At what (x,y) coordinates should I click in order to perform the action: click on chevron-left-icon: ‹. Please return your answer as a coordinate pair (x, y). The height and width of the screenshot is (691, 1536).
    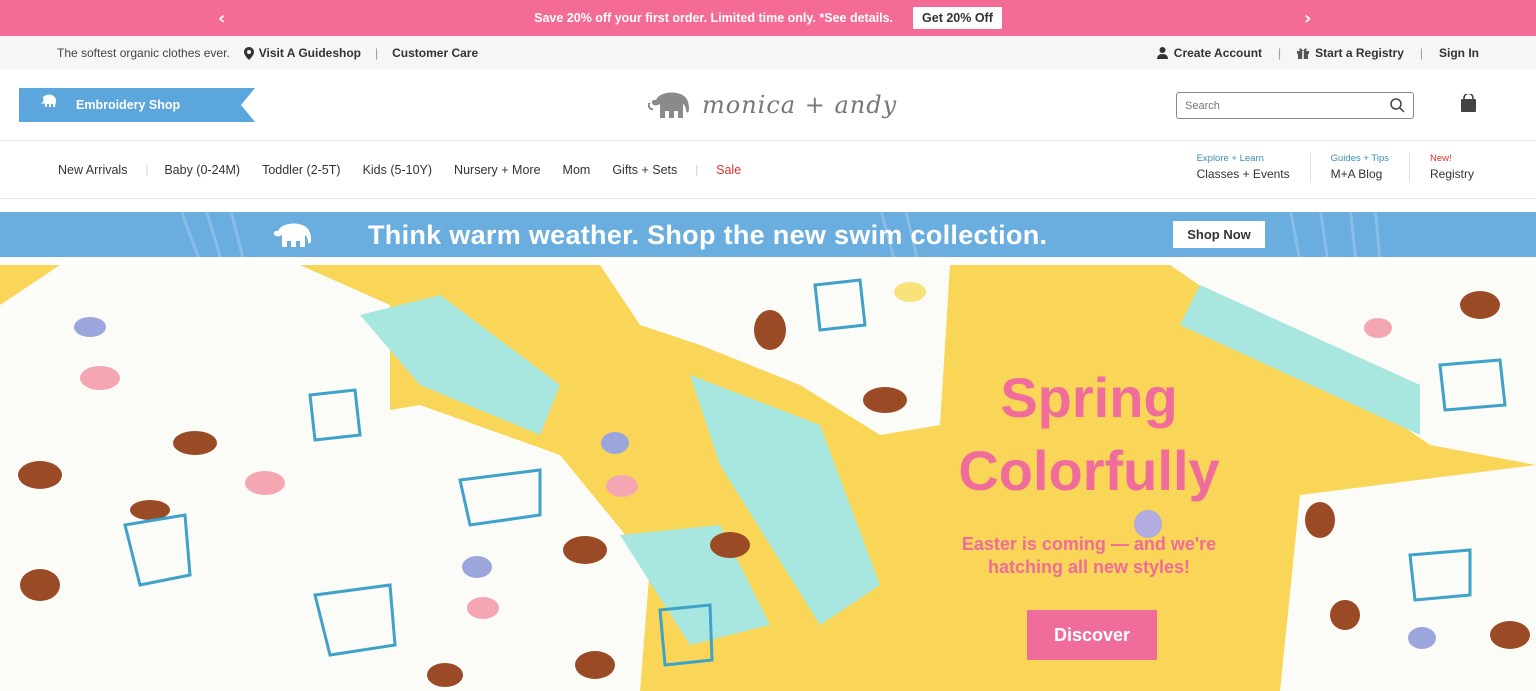
    Looking at the image, I should click on (221, 18).